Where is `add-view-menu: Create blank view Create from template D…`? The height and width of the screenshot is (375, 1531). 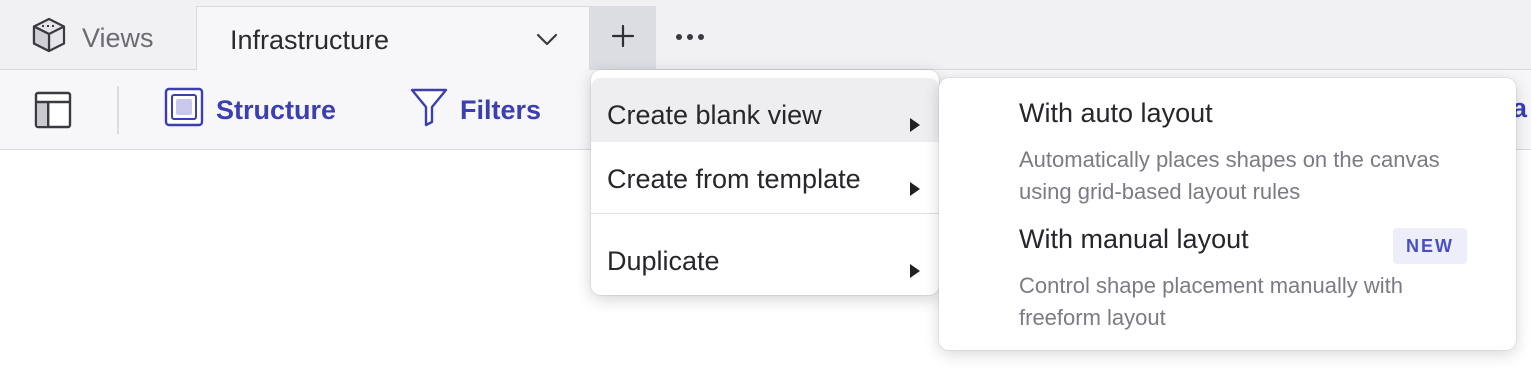
add-view-menu: Create blank view Create from template D… is located at coordinates (765, 182).